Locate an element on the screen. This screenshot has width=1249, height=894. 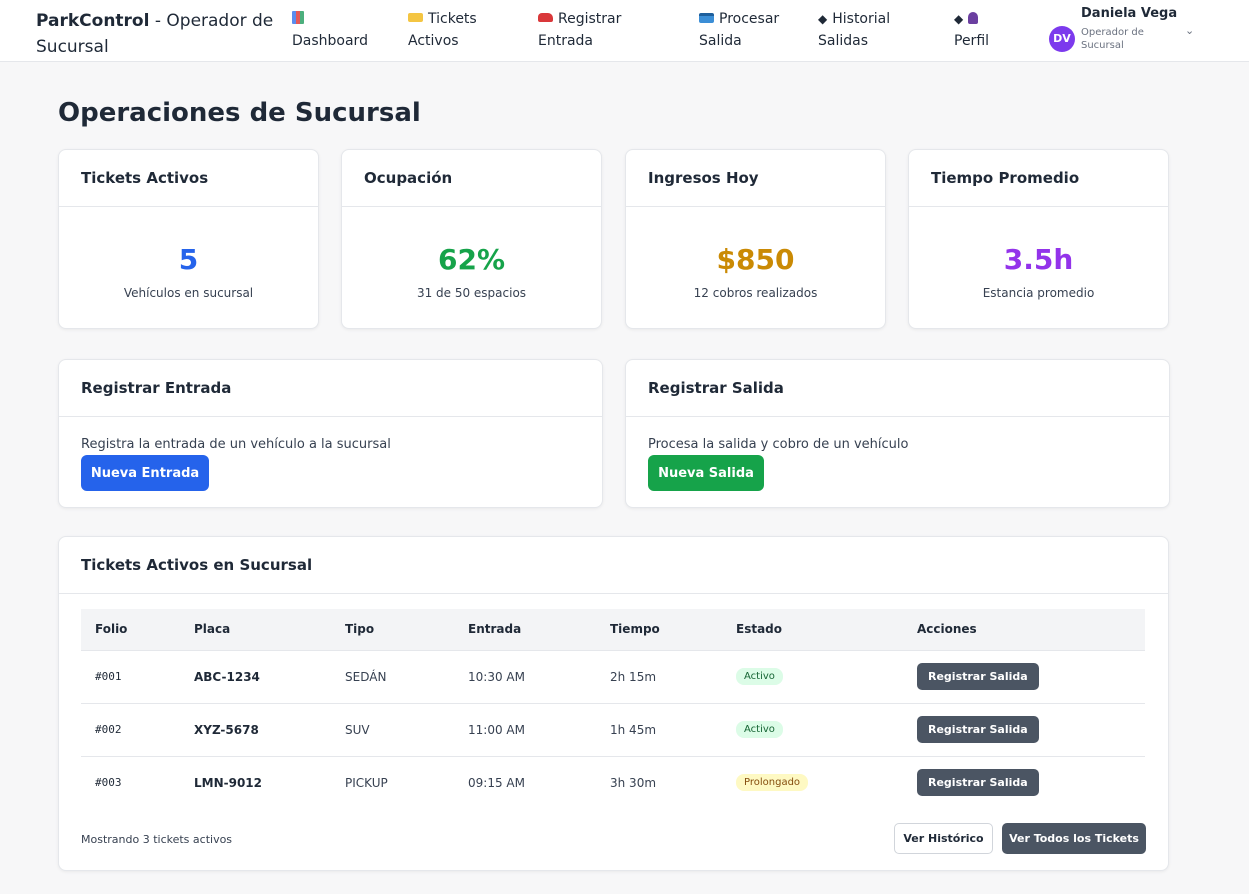
nav-dashboard-label: Dashboard is located at coordinates (330, 41).